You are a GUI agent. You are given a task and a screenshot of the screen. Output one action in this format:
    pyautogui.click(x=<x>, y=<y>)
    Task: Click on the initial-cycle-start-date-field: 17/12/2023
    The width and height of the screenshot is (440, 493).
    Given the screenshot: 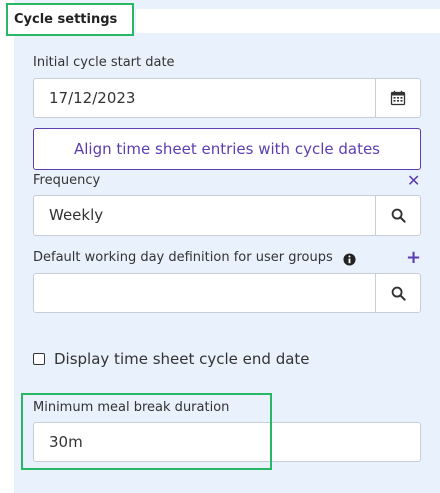 What is the action you would take?
    pyautogui.click(x=227, y=98)
    